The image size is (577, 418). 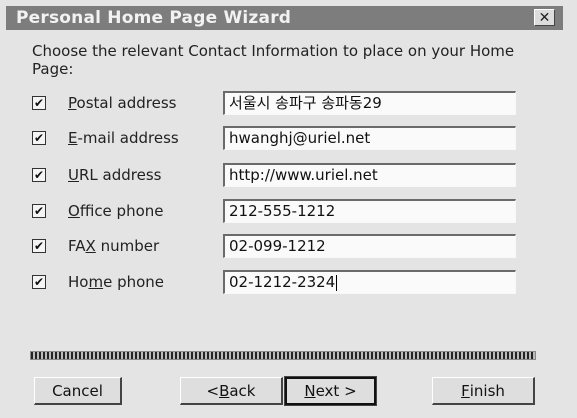 What do you see at coordinates (330, 391) in the screenshot?
I see `next-button: Next >` at bounding box center [330, 391].